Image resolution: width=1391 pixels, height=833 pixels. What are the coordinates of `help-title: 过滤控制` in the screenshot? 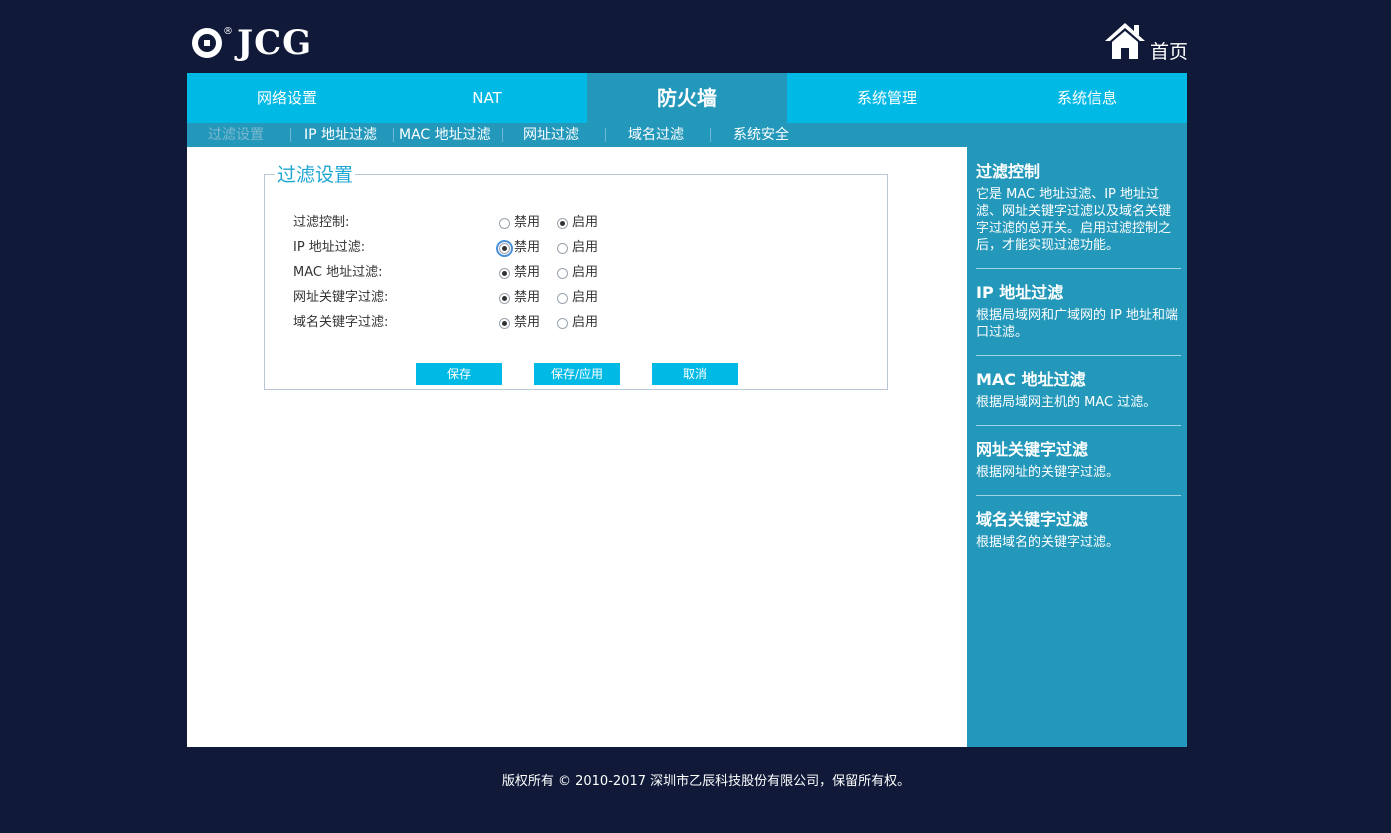 It's located at (1008, 171).